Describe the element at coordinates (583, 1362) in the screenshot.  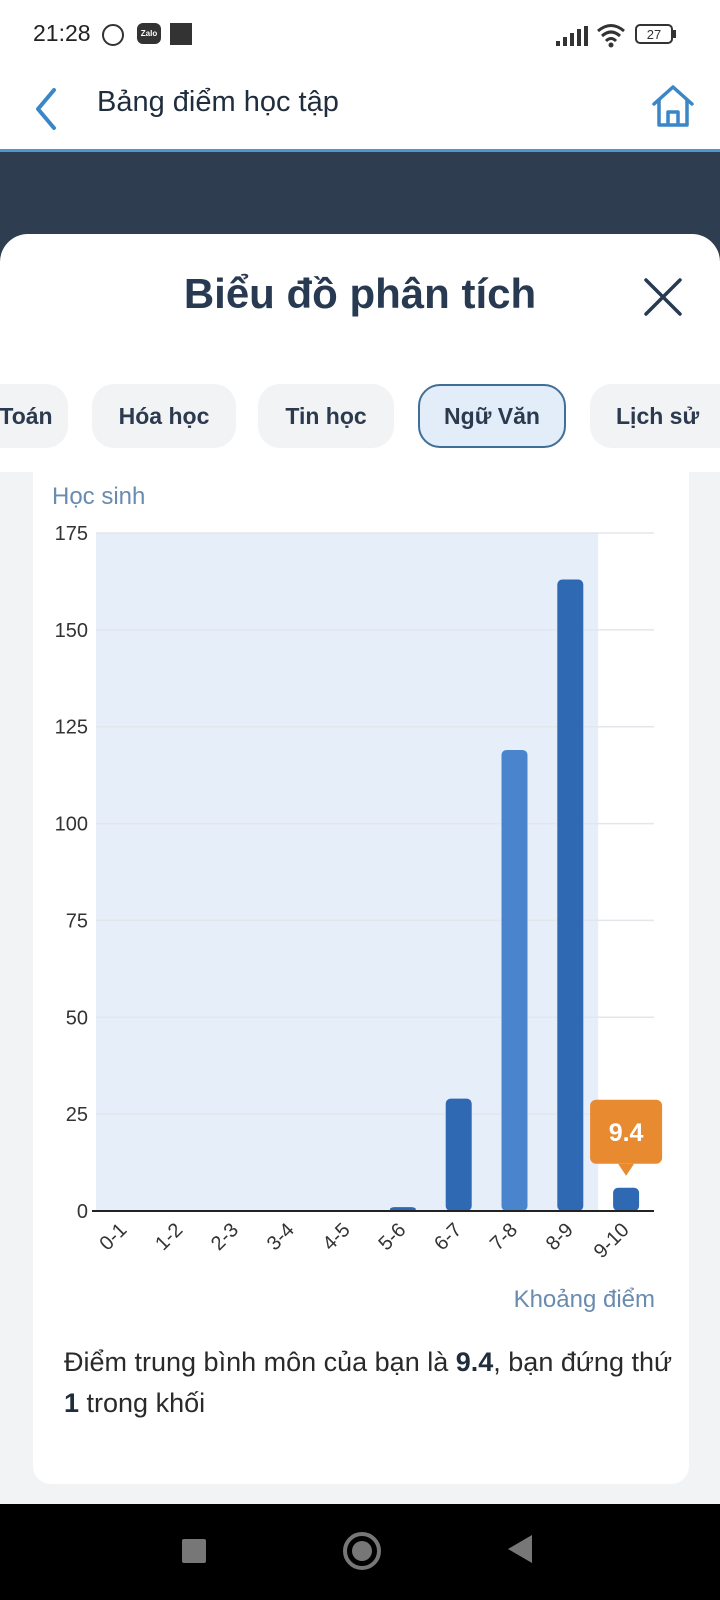
I see `summary-middle: , bạn đứng thứ` at that location.